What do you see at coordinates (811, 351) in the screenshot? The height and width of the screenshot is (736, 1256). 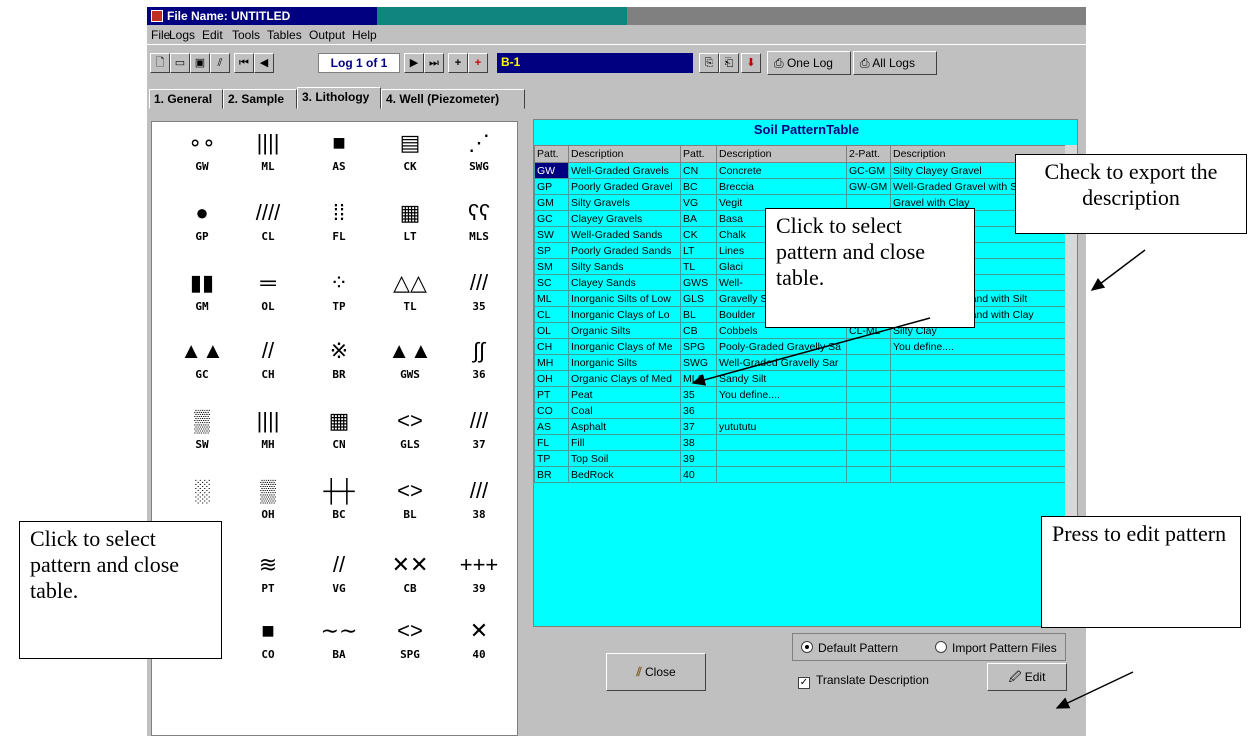 I see `arrow-table` at bounding box center [811, 351].